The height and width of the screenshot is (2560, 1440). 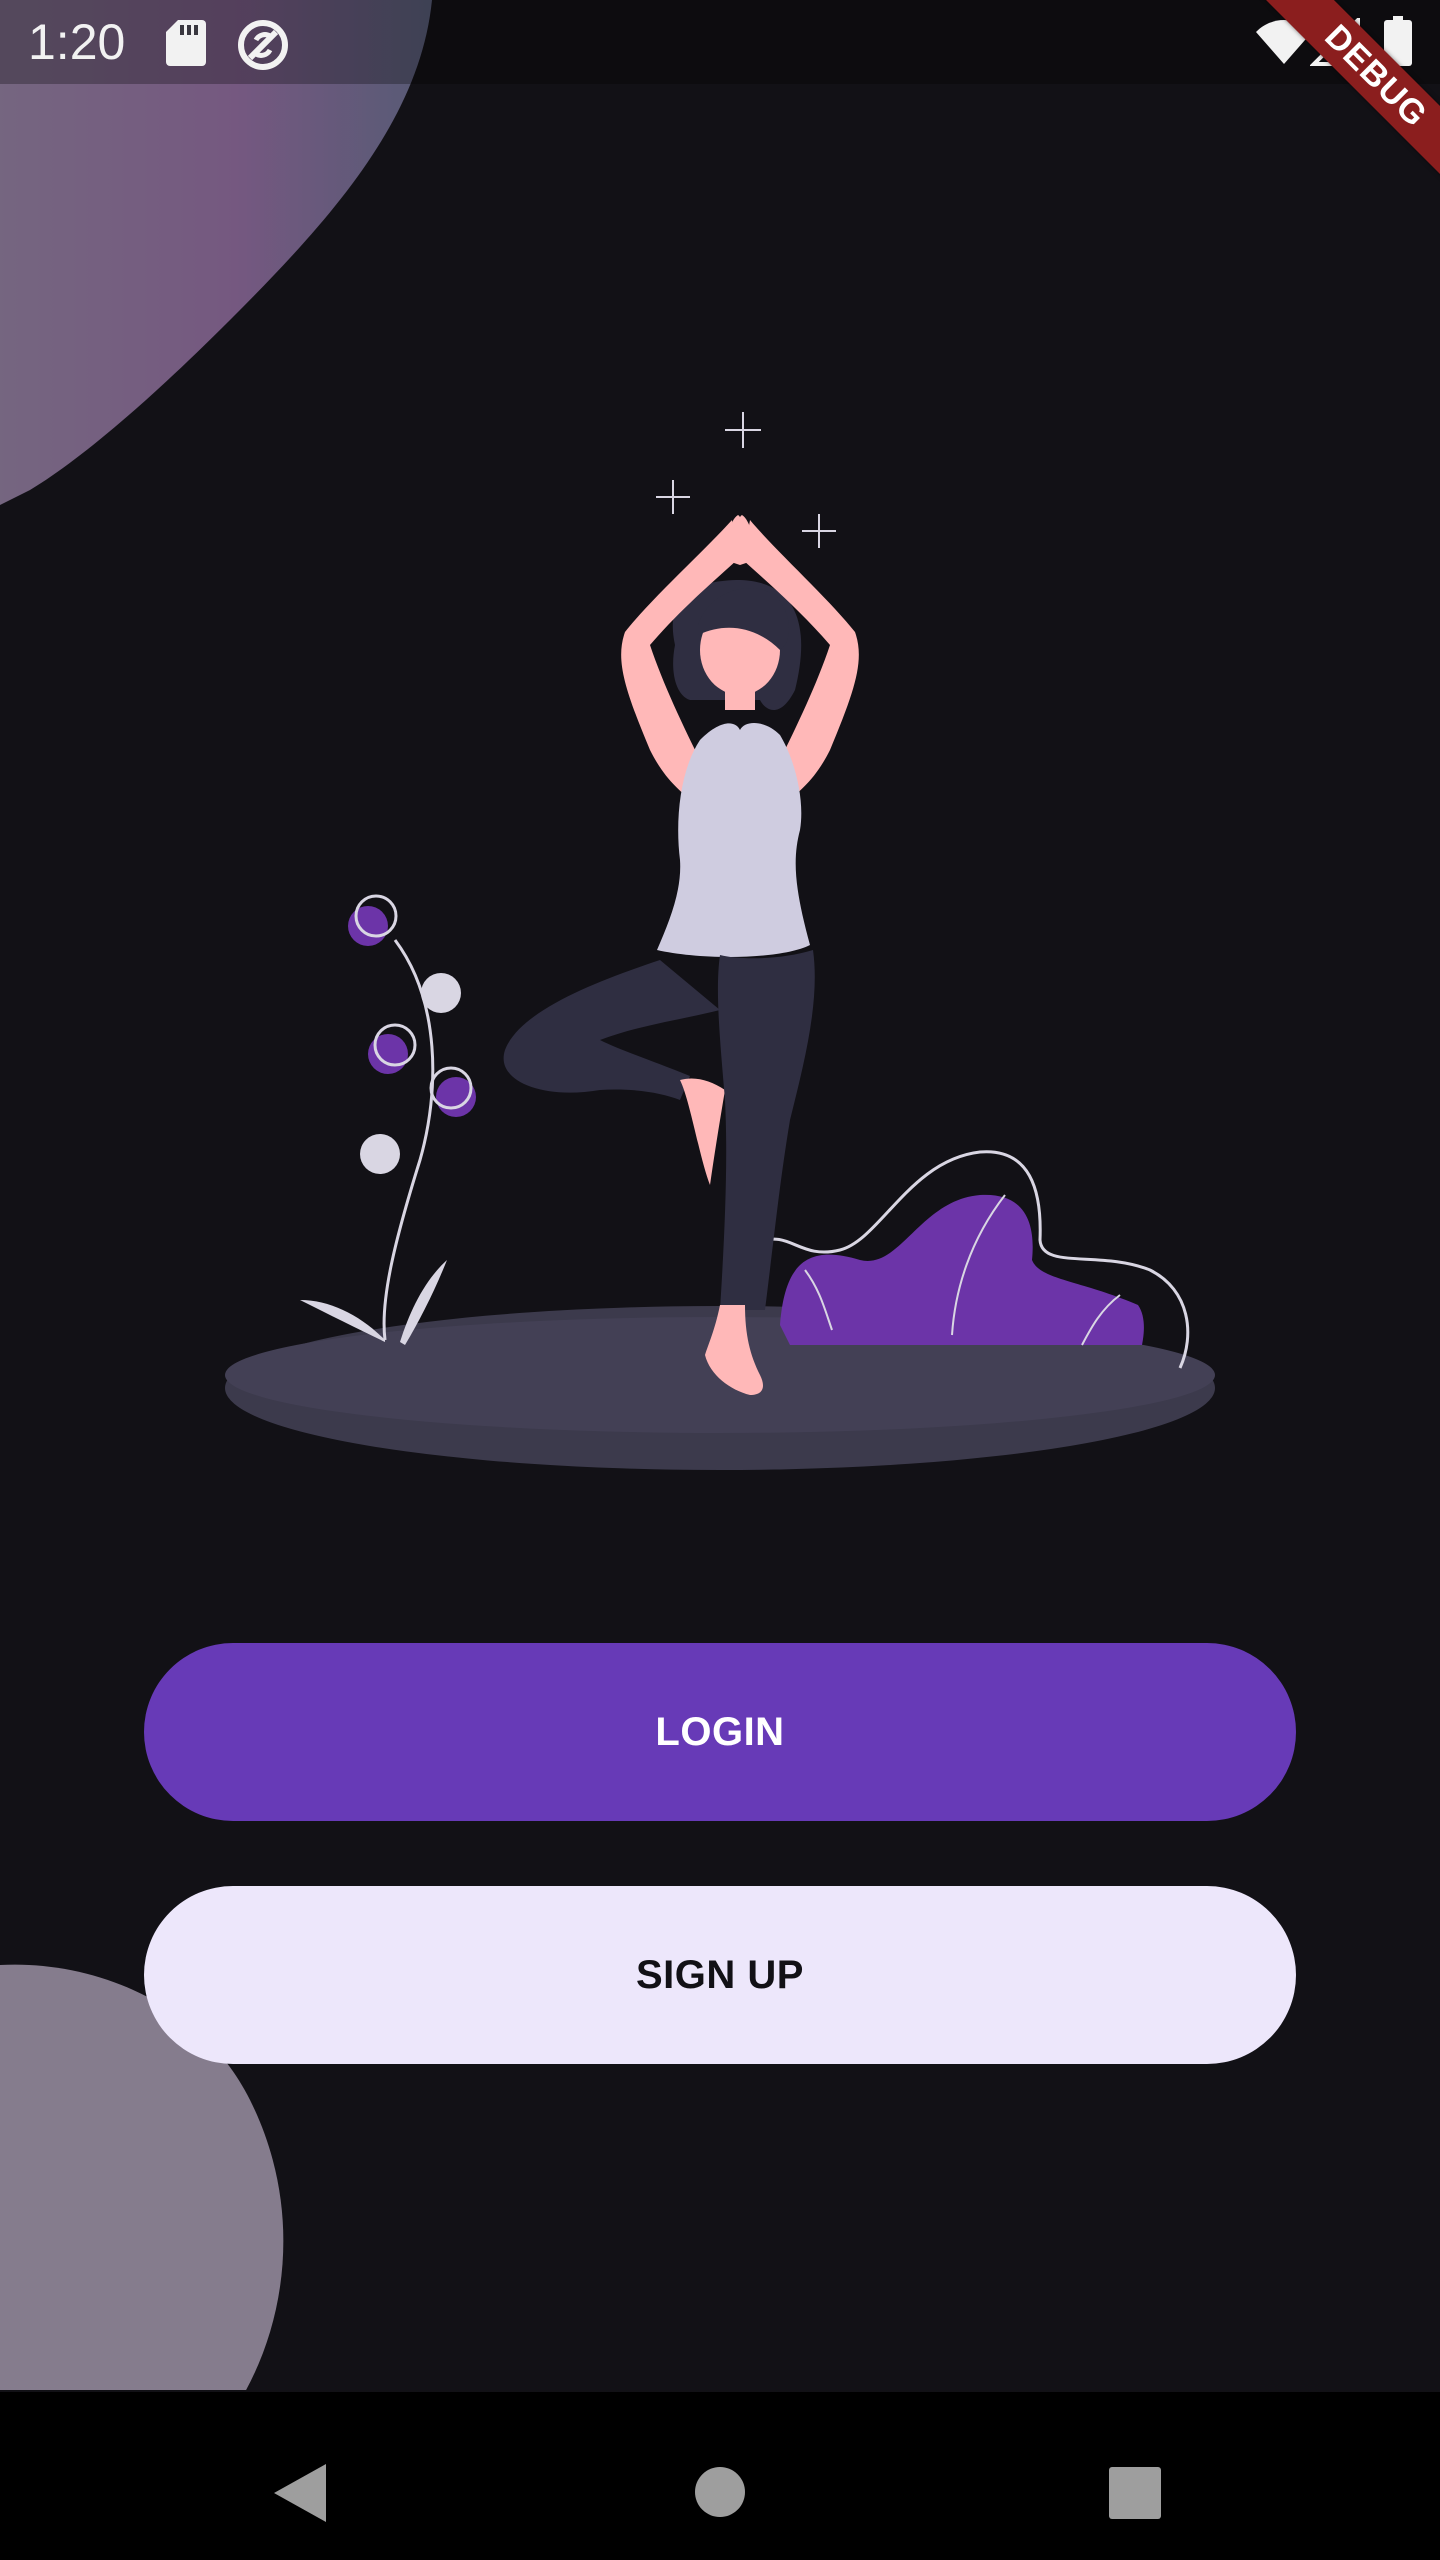 I want to click on sync-icon, so click(x=263, y=45).